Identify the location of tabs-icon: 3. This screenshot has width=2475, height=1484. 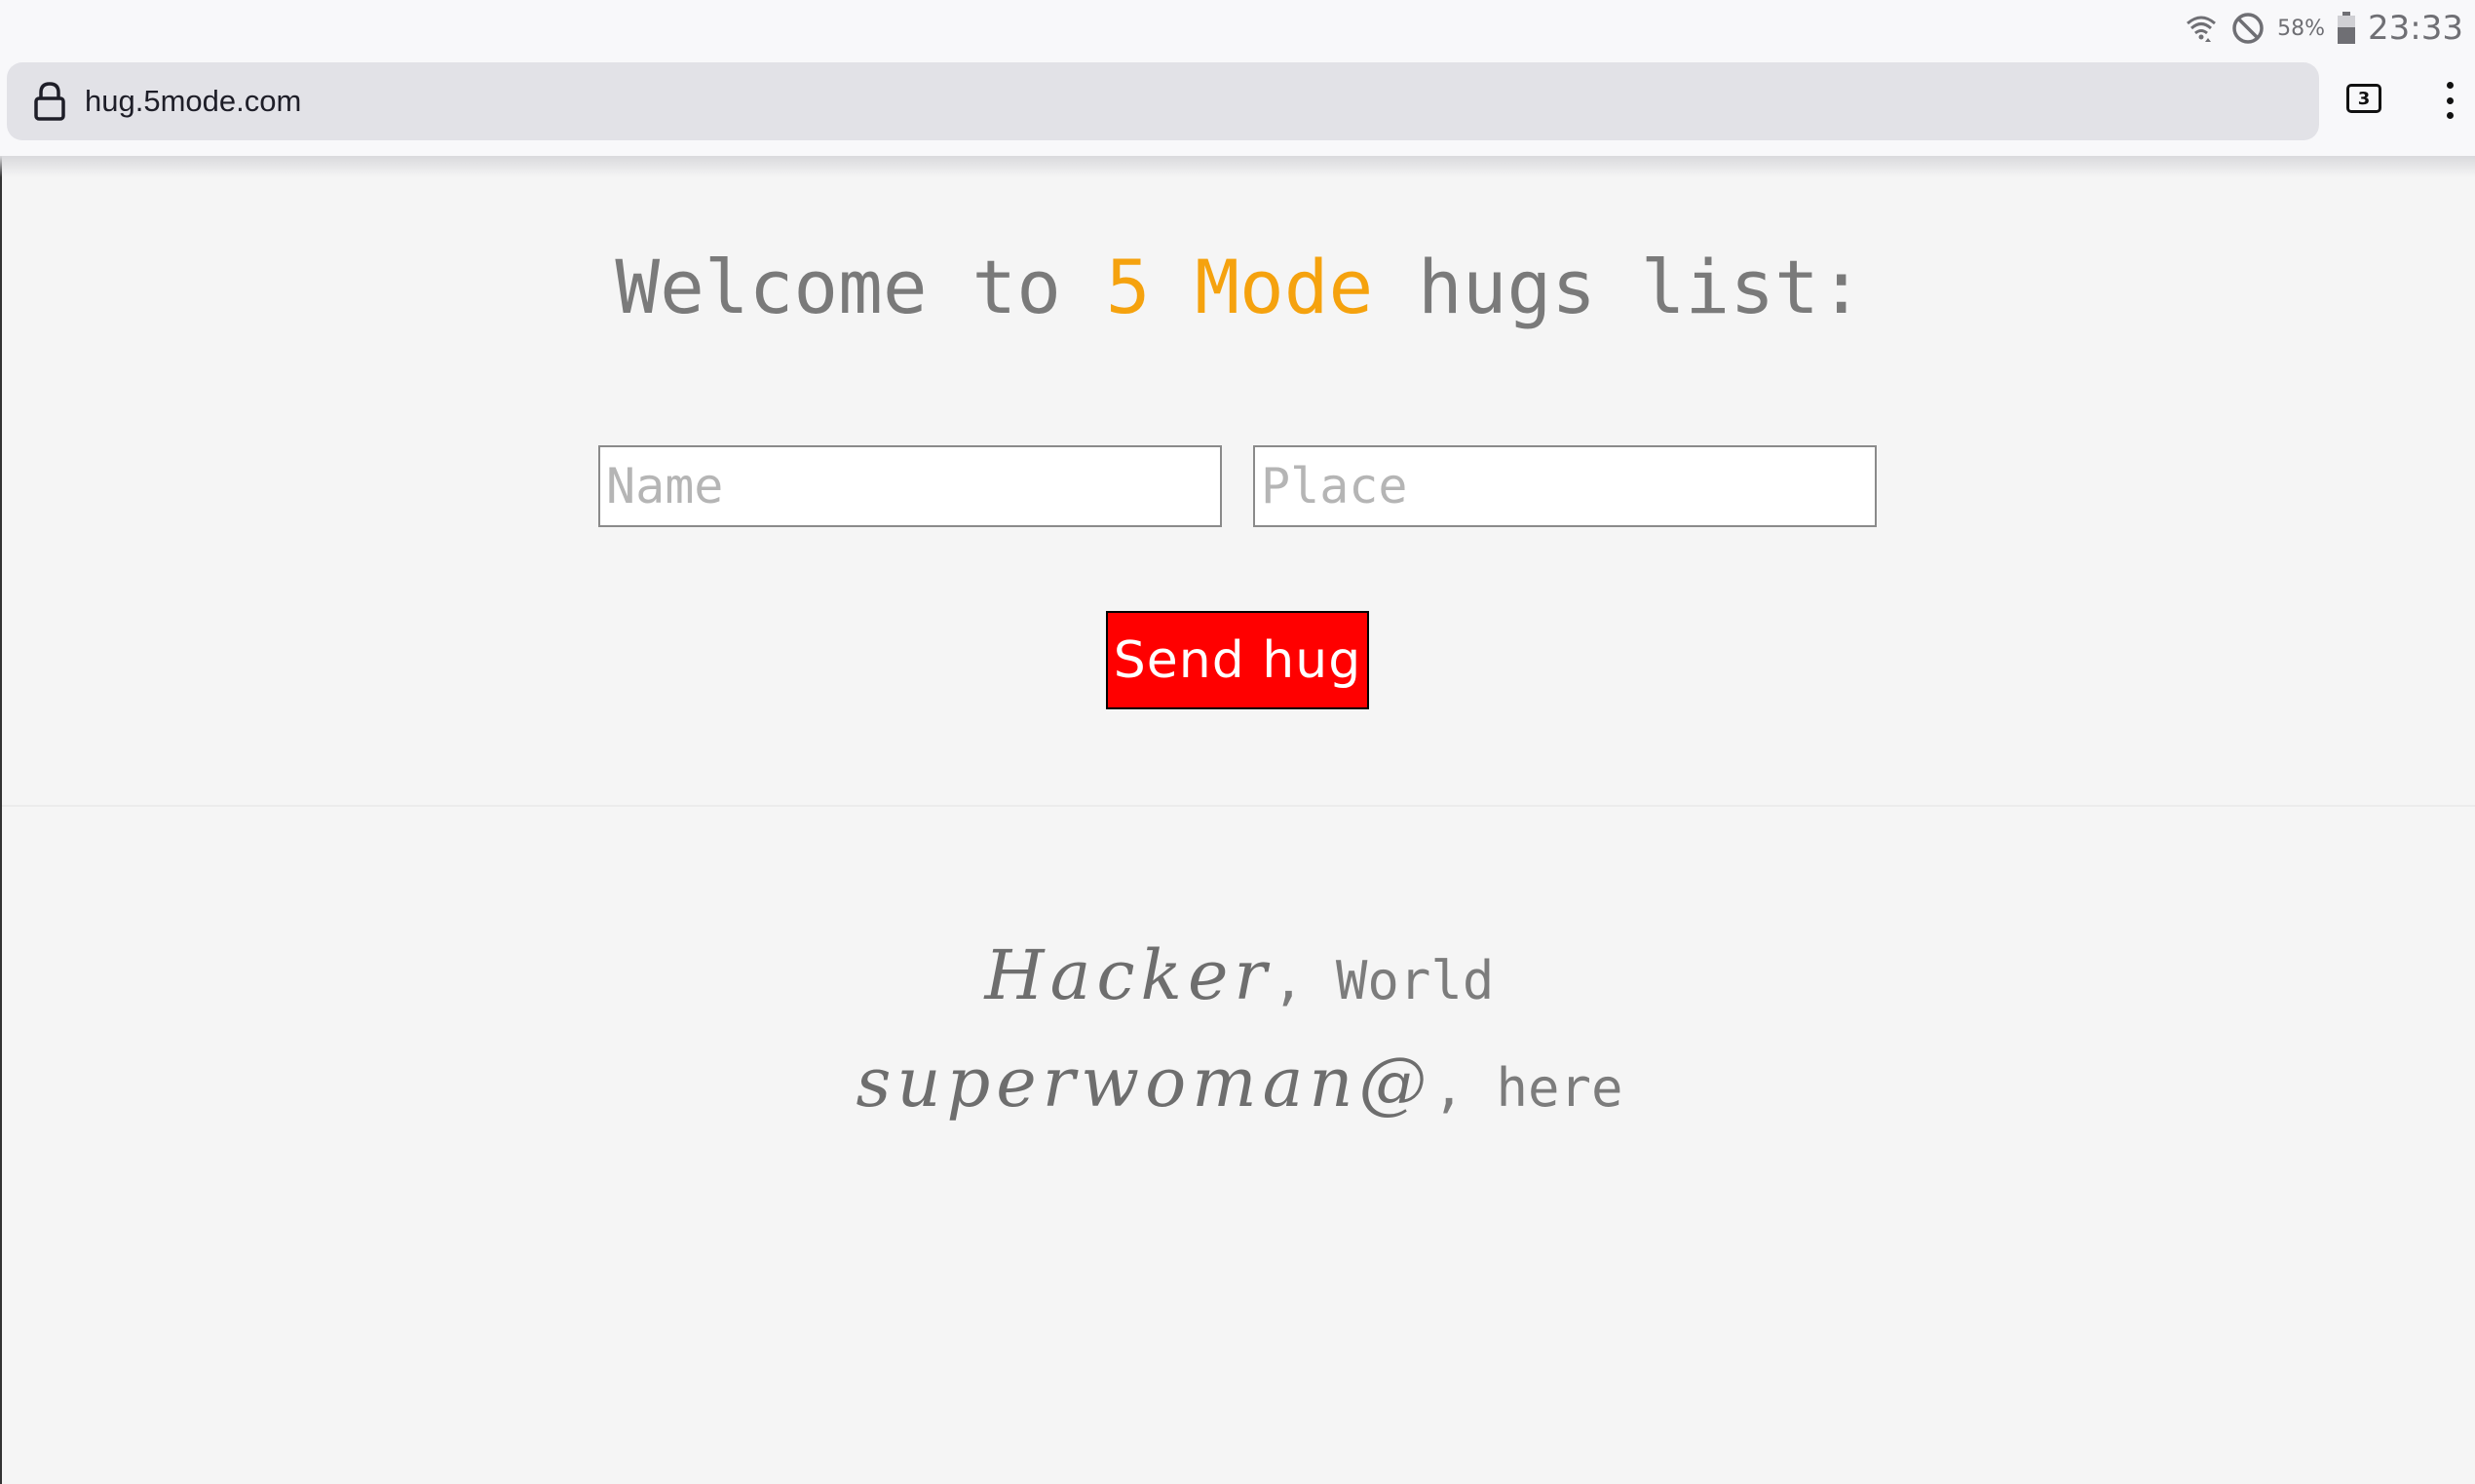
(2363, 98).